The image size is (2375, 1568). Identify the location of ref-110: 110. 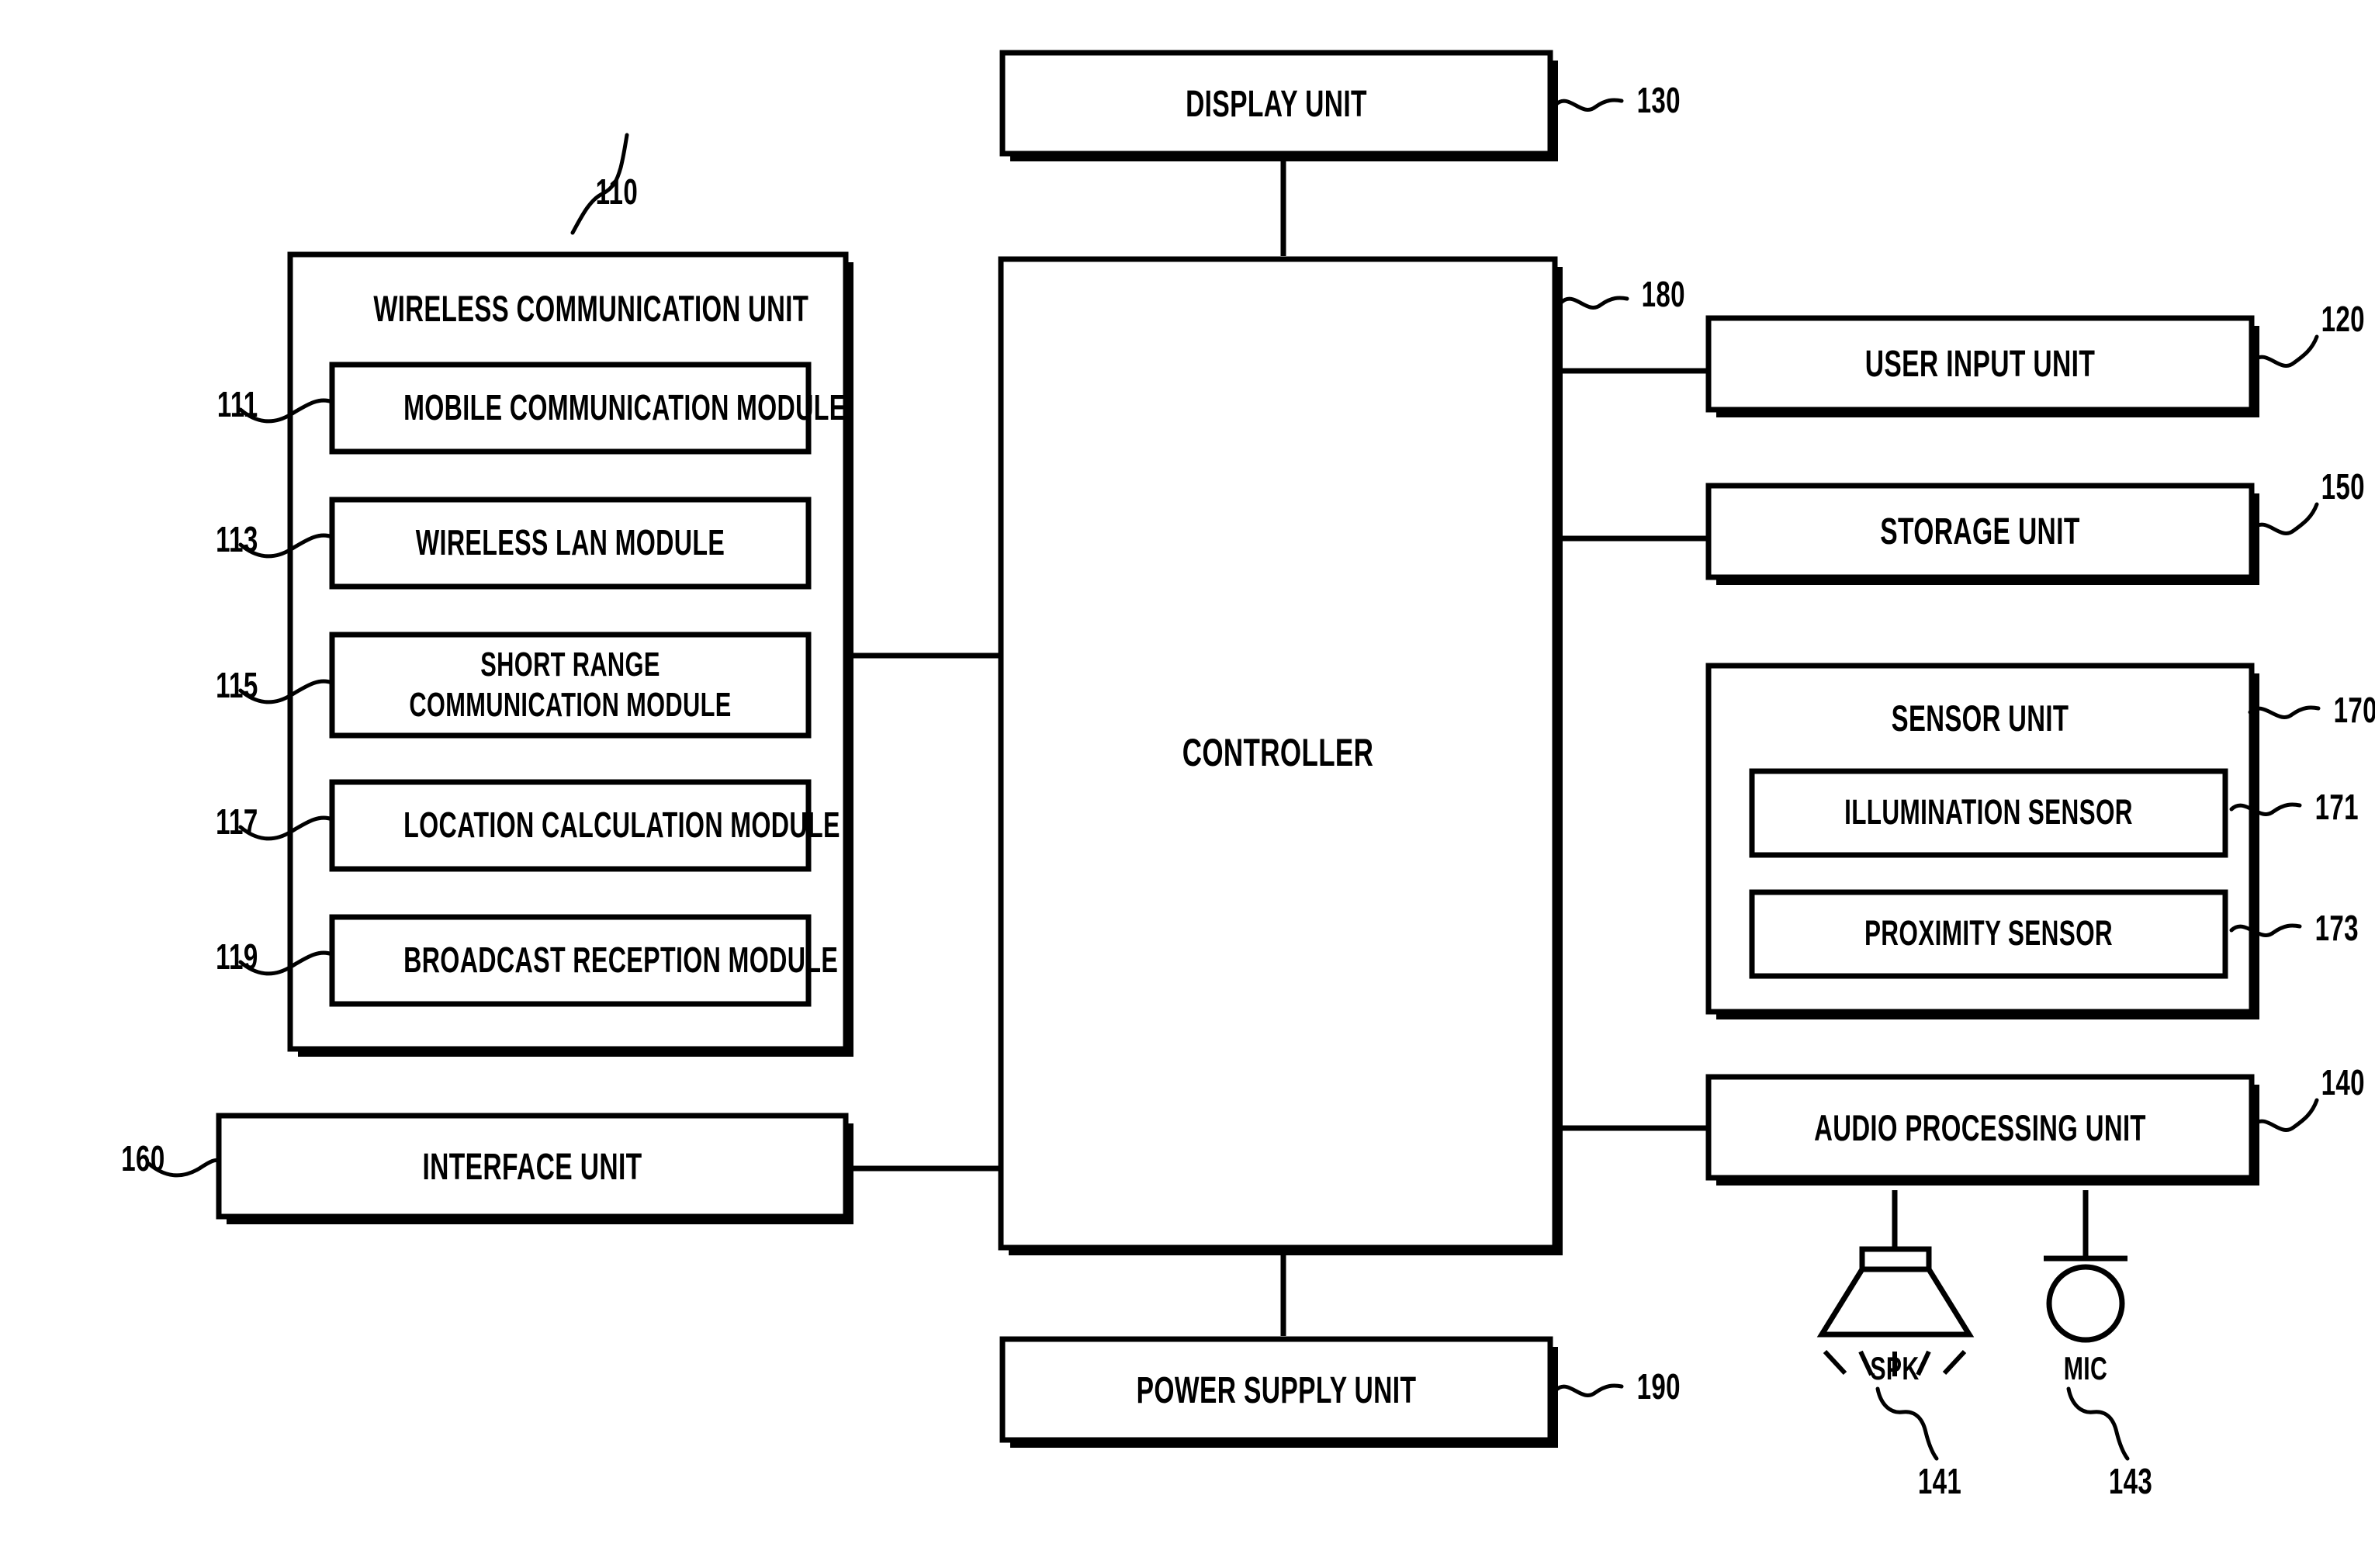
(617, 191).